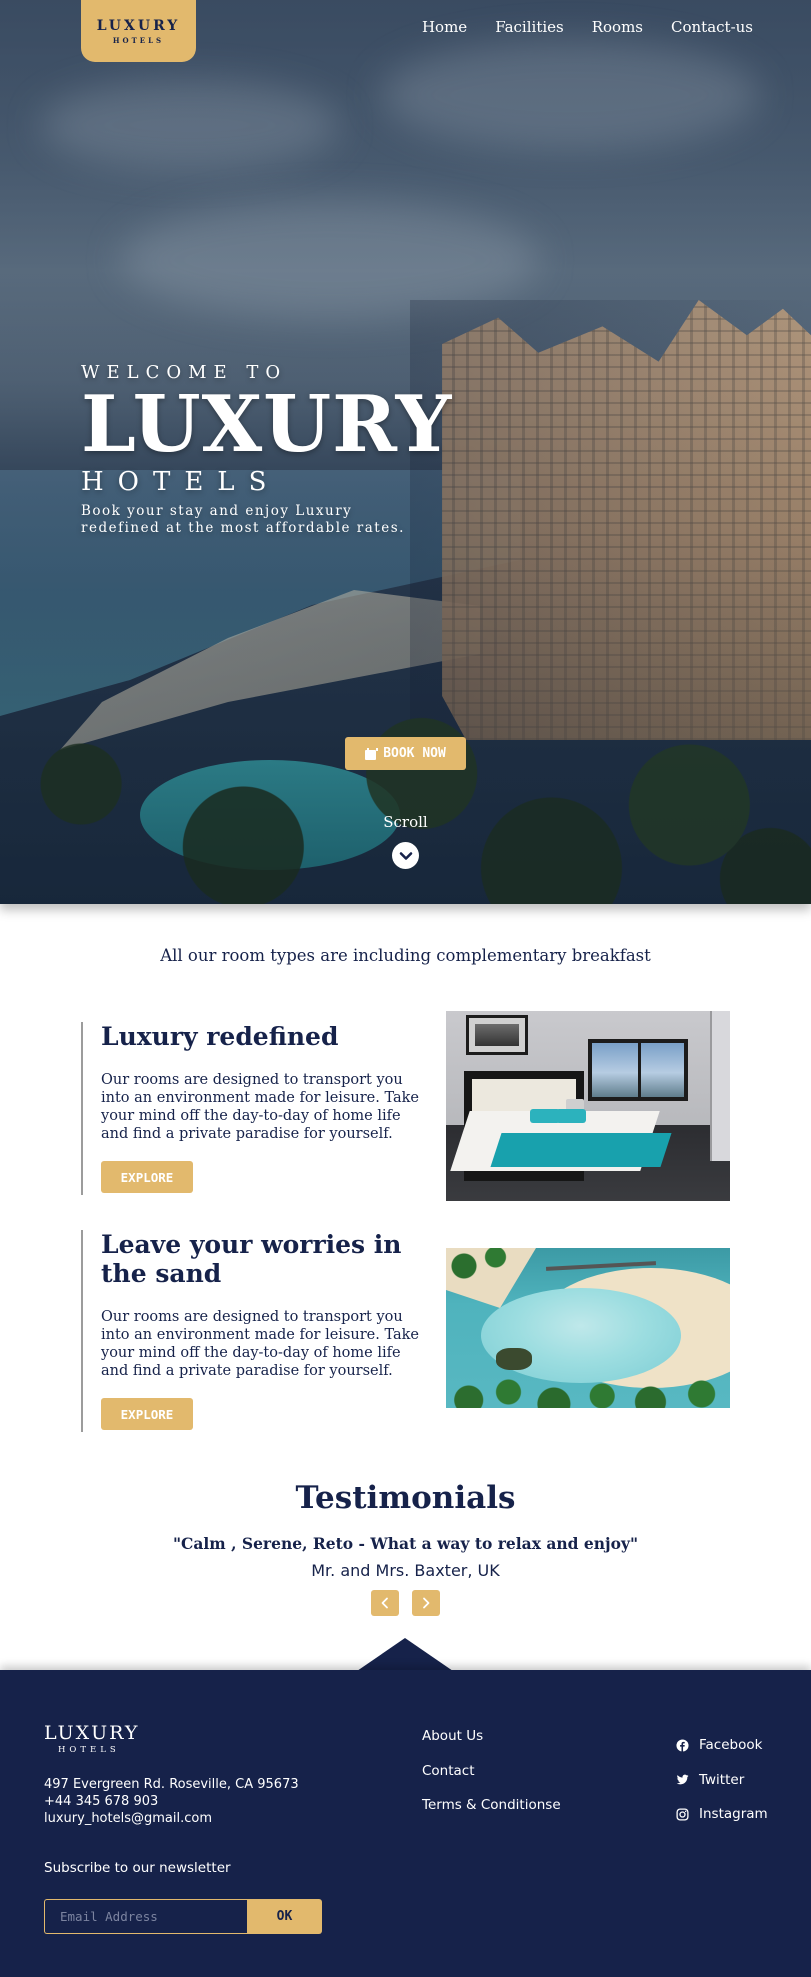 Image resolution: width=811 pixels, height=1977 pixels. Describe the element at coordinates (405, 802) in the screenshot. I see `hero-palm-trees` at that location.